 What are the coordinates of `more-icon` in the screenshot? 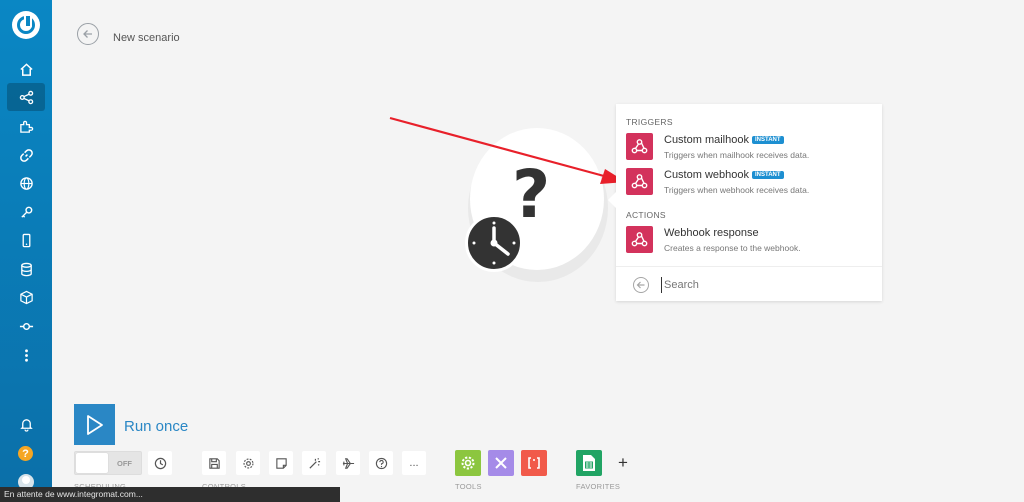 It's located at (26, 355).